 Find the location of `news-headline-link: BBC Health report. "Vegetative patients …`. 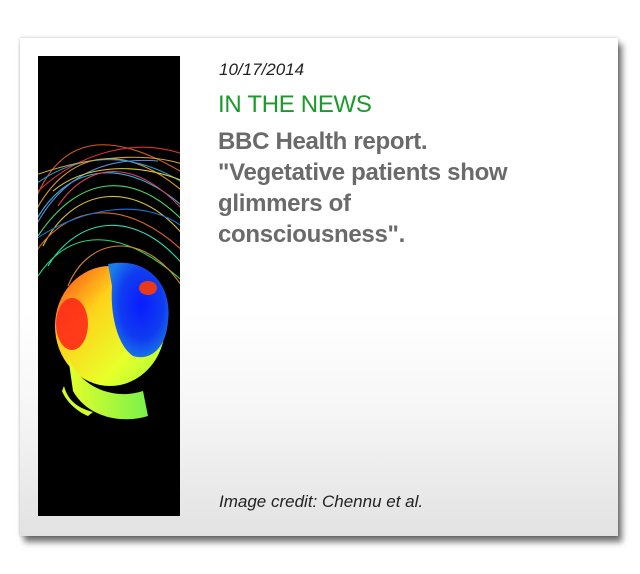

news-headline-link: BBC Health report. "Vegetative patients … is located at coordinates (408, 188).